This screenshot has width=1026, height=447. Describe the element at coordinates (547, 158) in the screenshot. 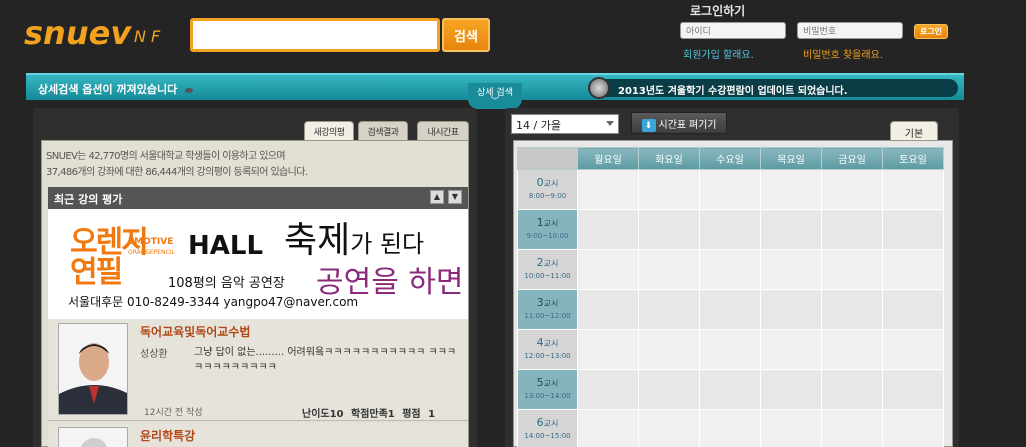

I see `timetable-corner` at that location.